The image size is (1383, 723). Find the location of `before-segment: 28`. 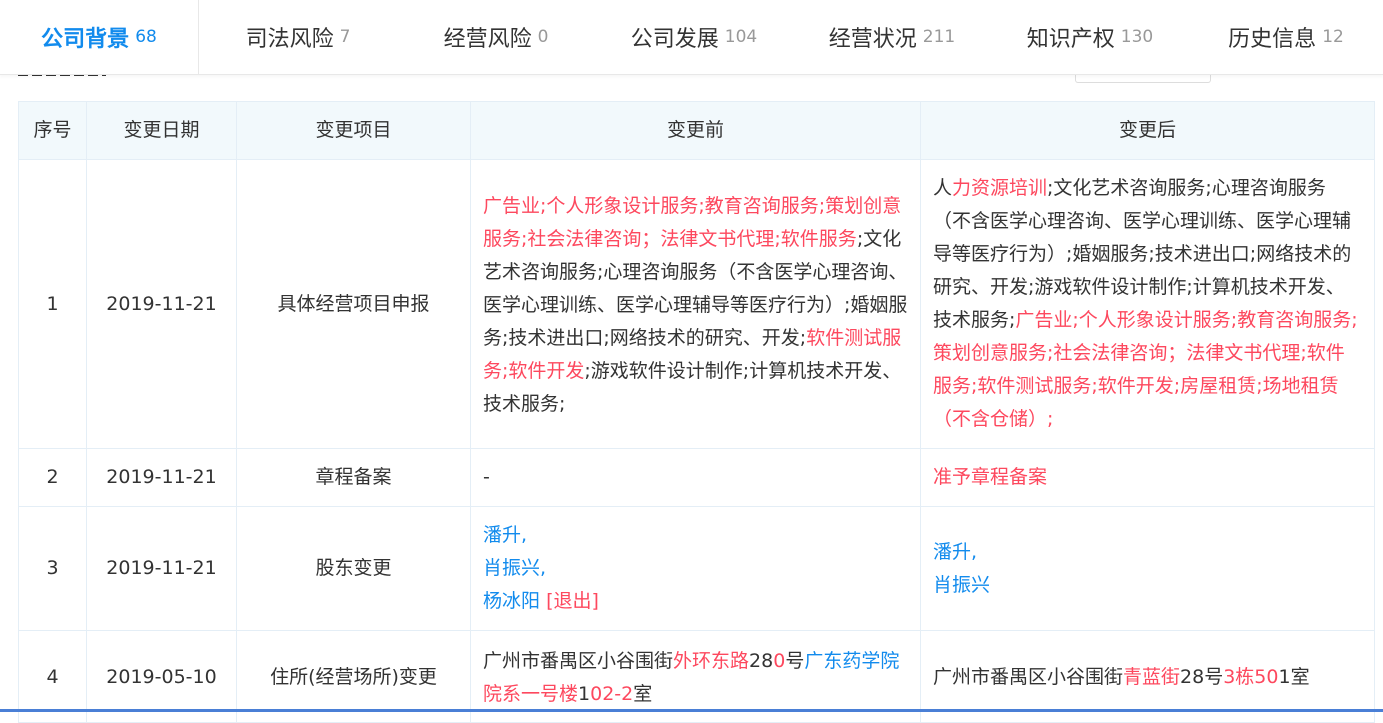

before-segment: 28 is located at coordinates (761, 661).